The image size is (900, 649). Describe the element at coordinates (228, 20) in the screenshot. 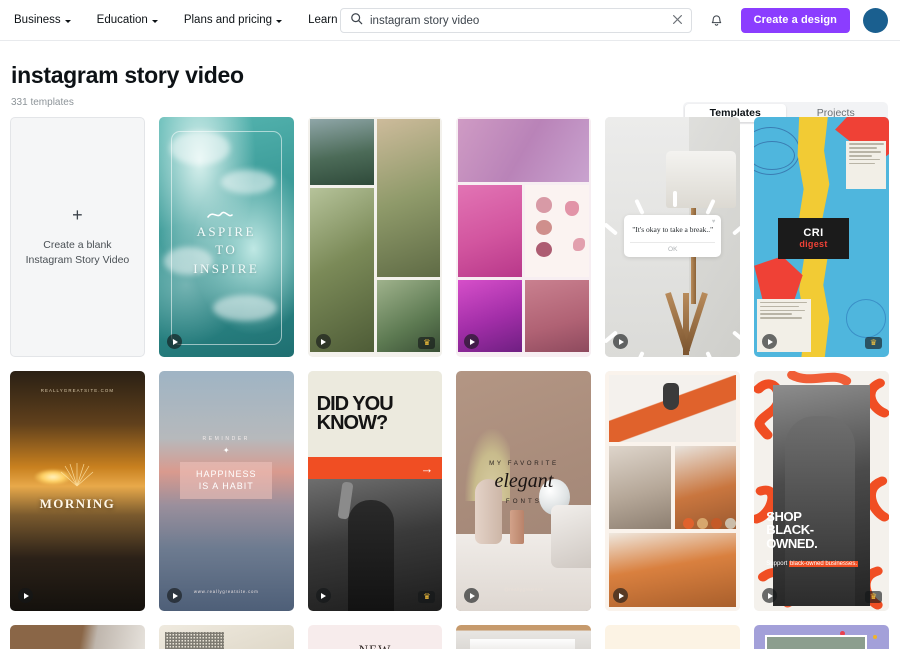

I see `nav-label-plans-and-pricing: Plans and pricing` at that location.